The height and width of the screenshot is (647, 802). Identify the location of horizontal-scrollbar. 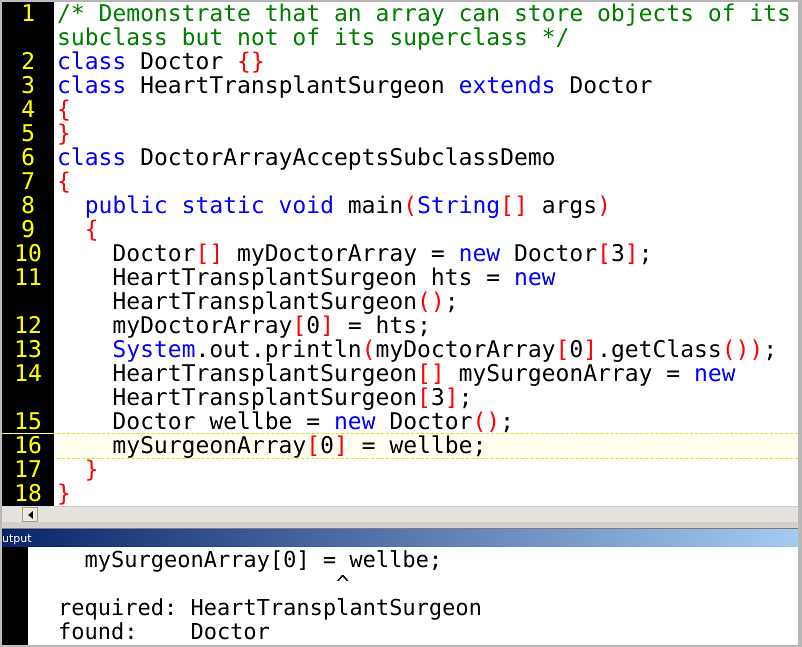
(400, 514).